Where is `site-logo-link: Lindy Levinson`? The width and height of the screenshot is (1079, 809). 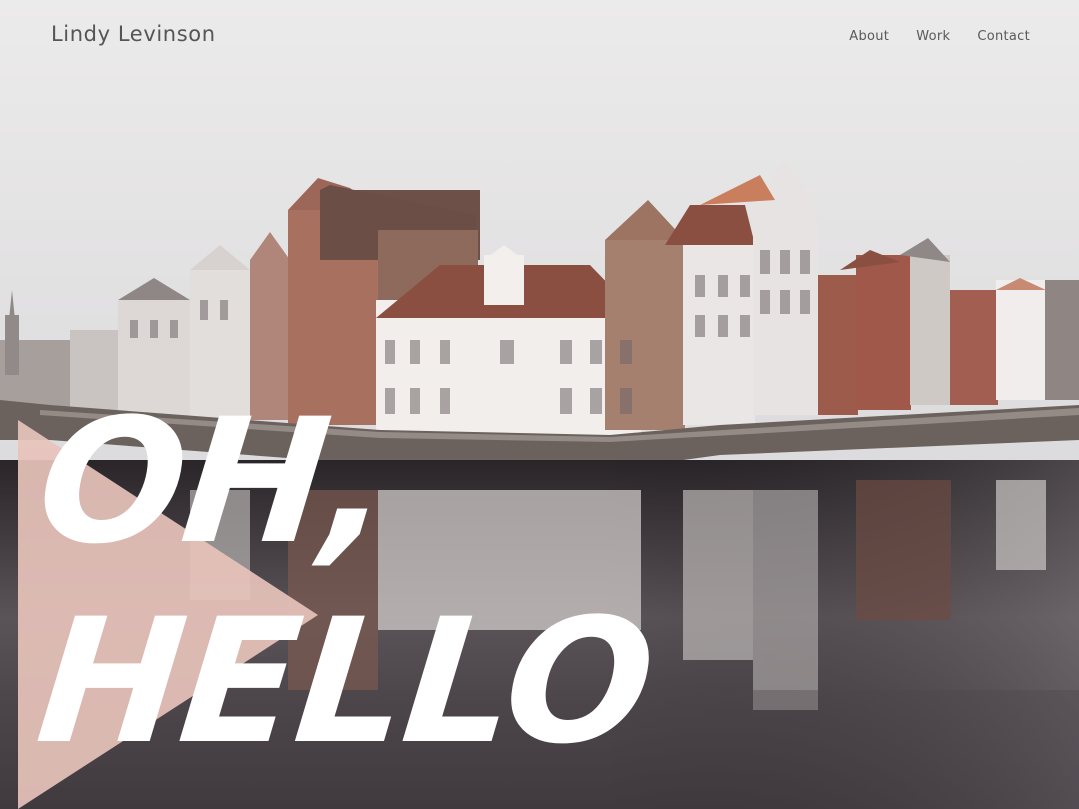 site-logo-link: Lindy Levinson is located at coordinates (133, 34).